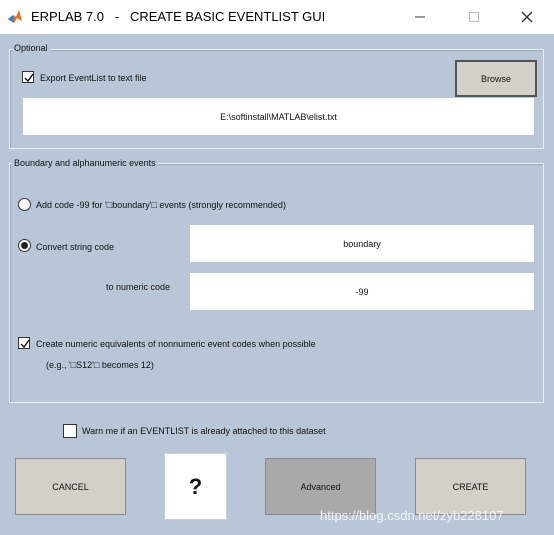 The height and width of the screenshot is (535, 554). I want to click on title-bar: ERPLAB 7.0 - CREATE BASIC EVENTLIST GUI, so click(277, 17).